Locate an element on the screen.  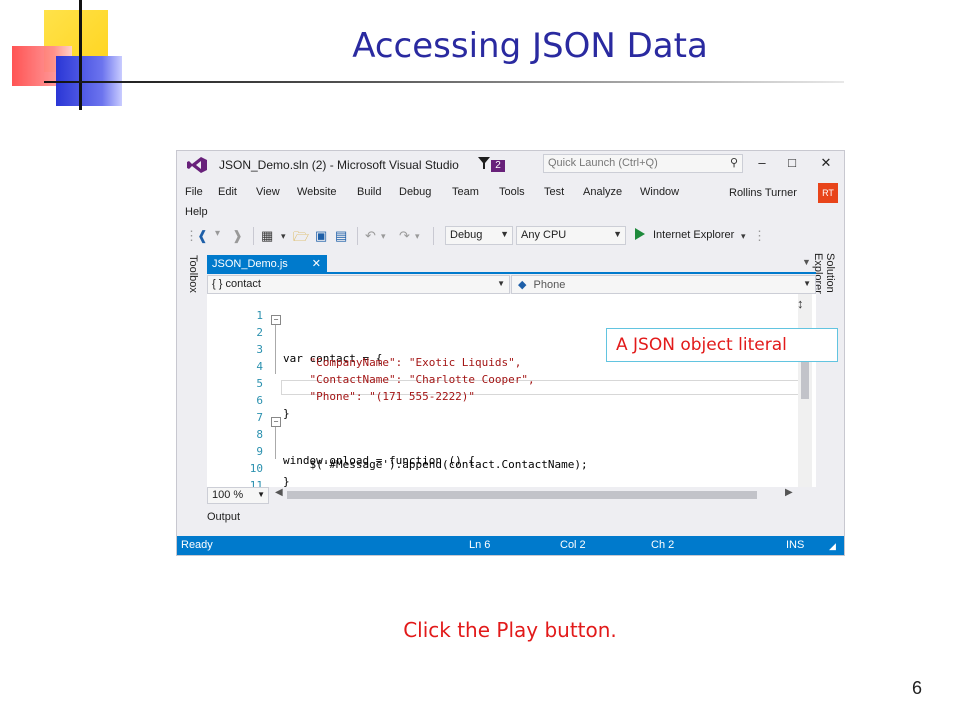
avatar: RT is located at coordinates (828, 193).